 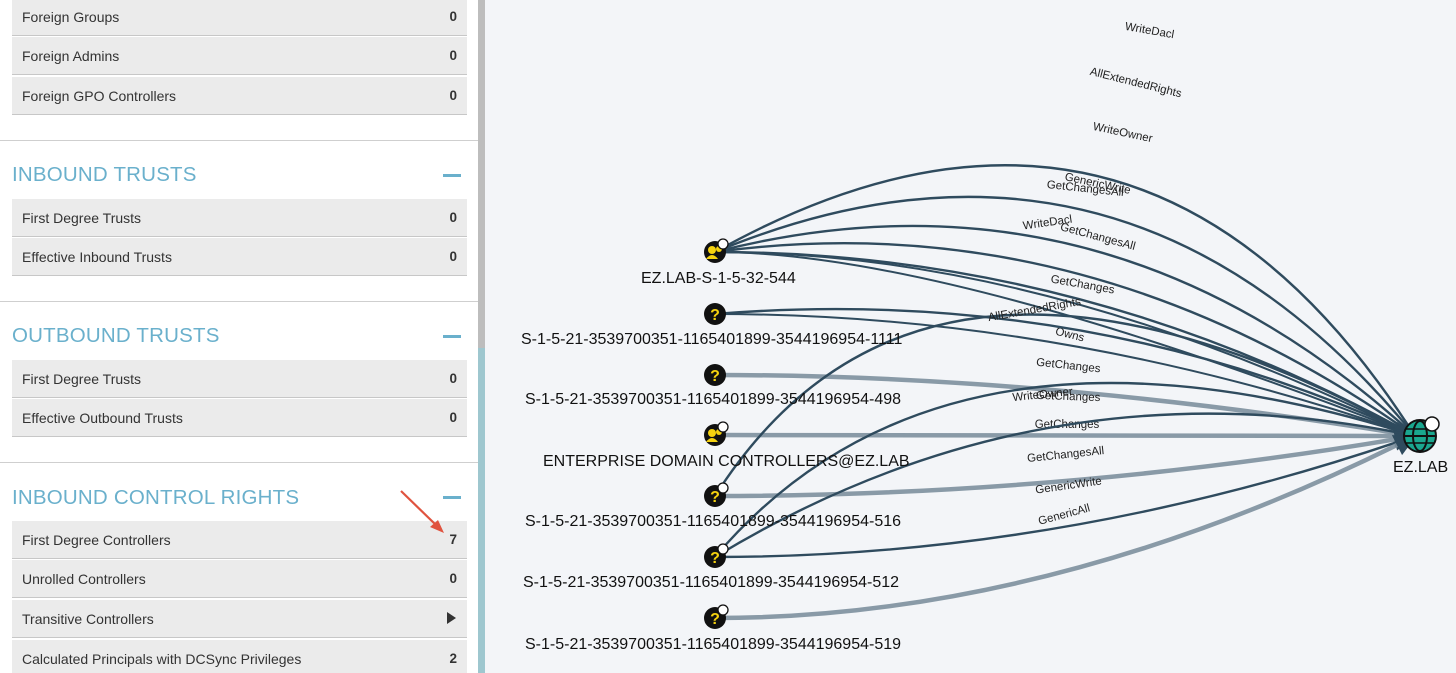 What do you see at coordinates (726, 461) in the screenshot?
I see `node-label: ENTERPRISE DOMAIN CONTROLLERS@EZ.LAB` at bounding box center [726, 461].